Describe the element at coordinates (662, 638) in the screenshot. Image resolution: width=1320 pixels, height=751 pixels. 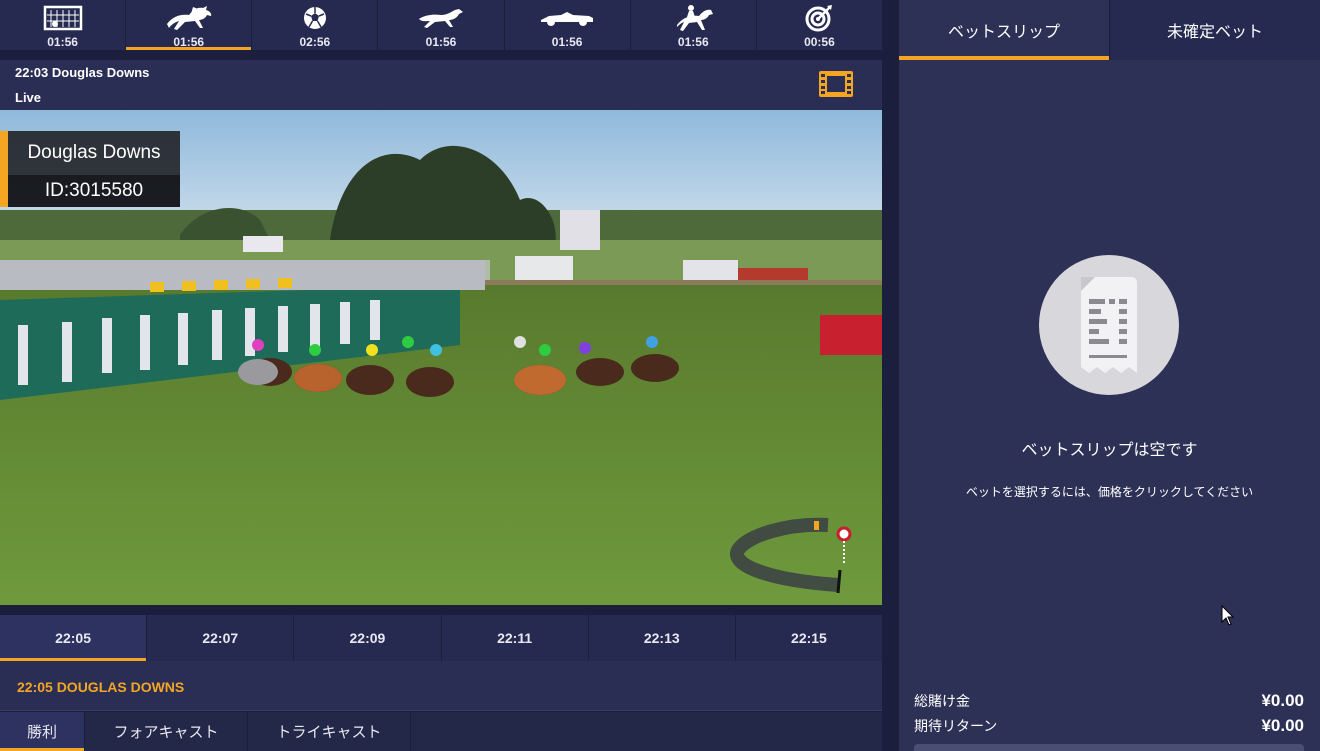
I see `race-time-tab: 22:13` at that location.